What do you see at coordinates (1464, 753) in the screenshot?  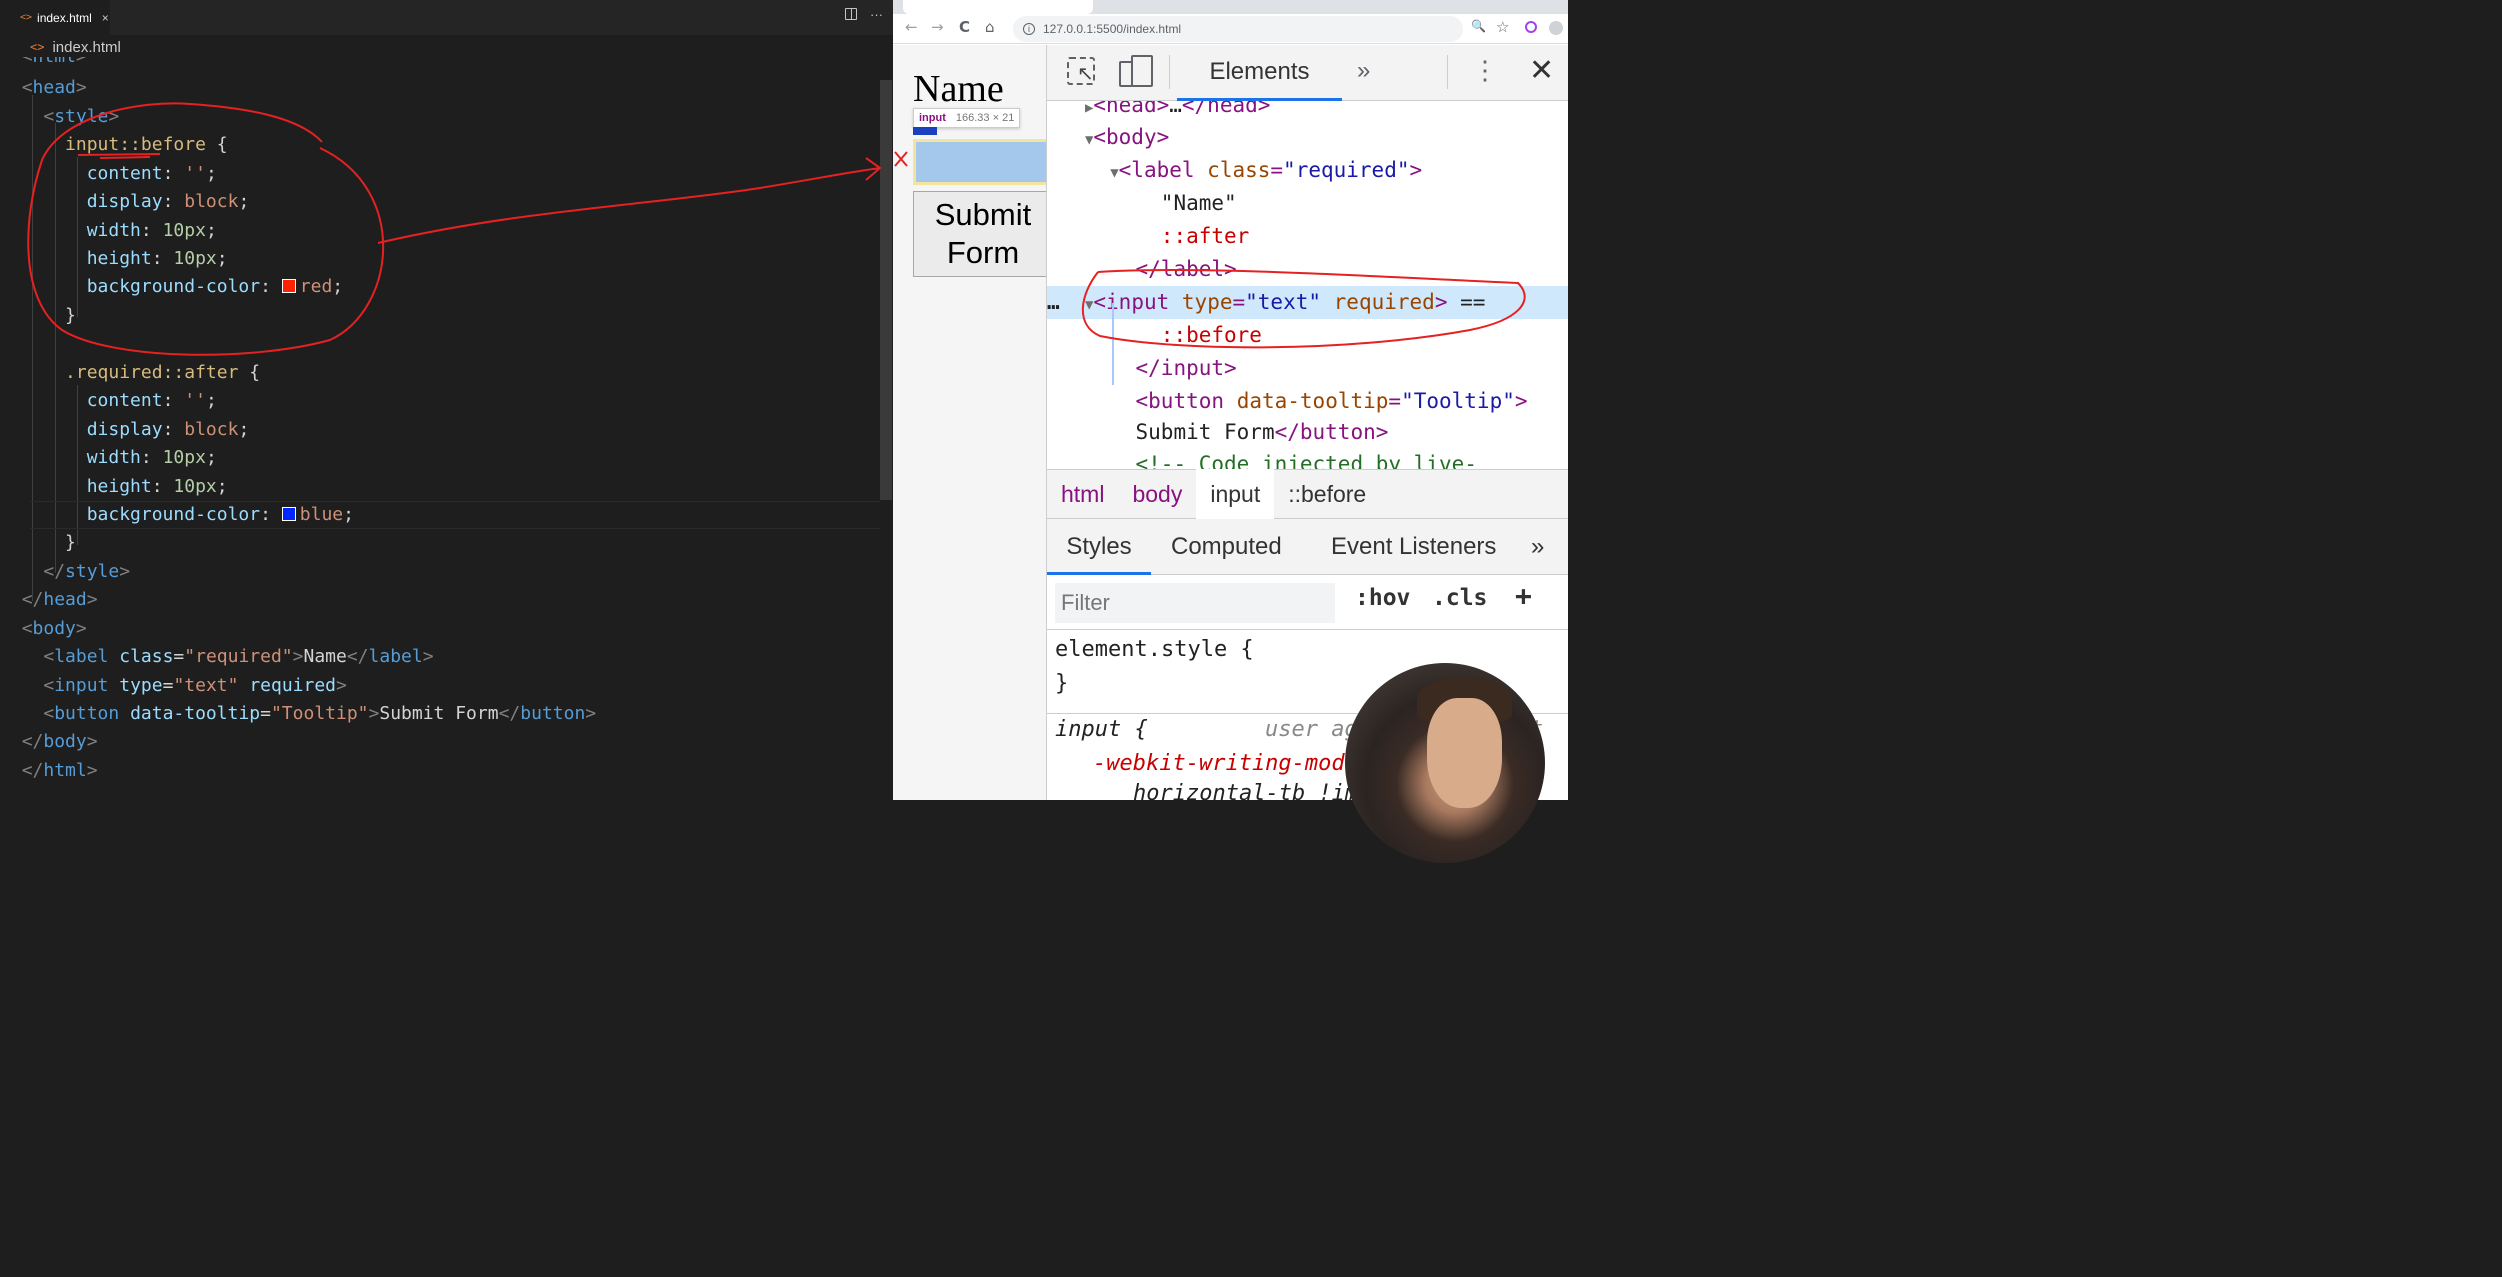 I see `presenter-face` at bounding box center [1464, 753].